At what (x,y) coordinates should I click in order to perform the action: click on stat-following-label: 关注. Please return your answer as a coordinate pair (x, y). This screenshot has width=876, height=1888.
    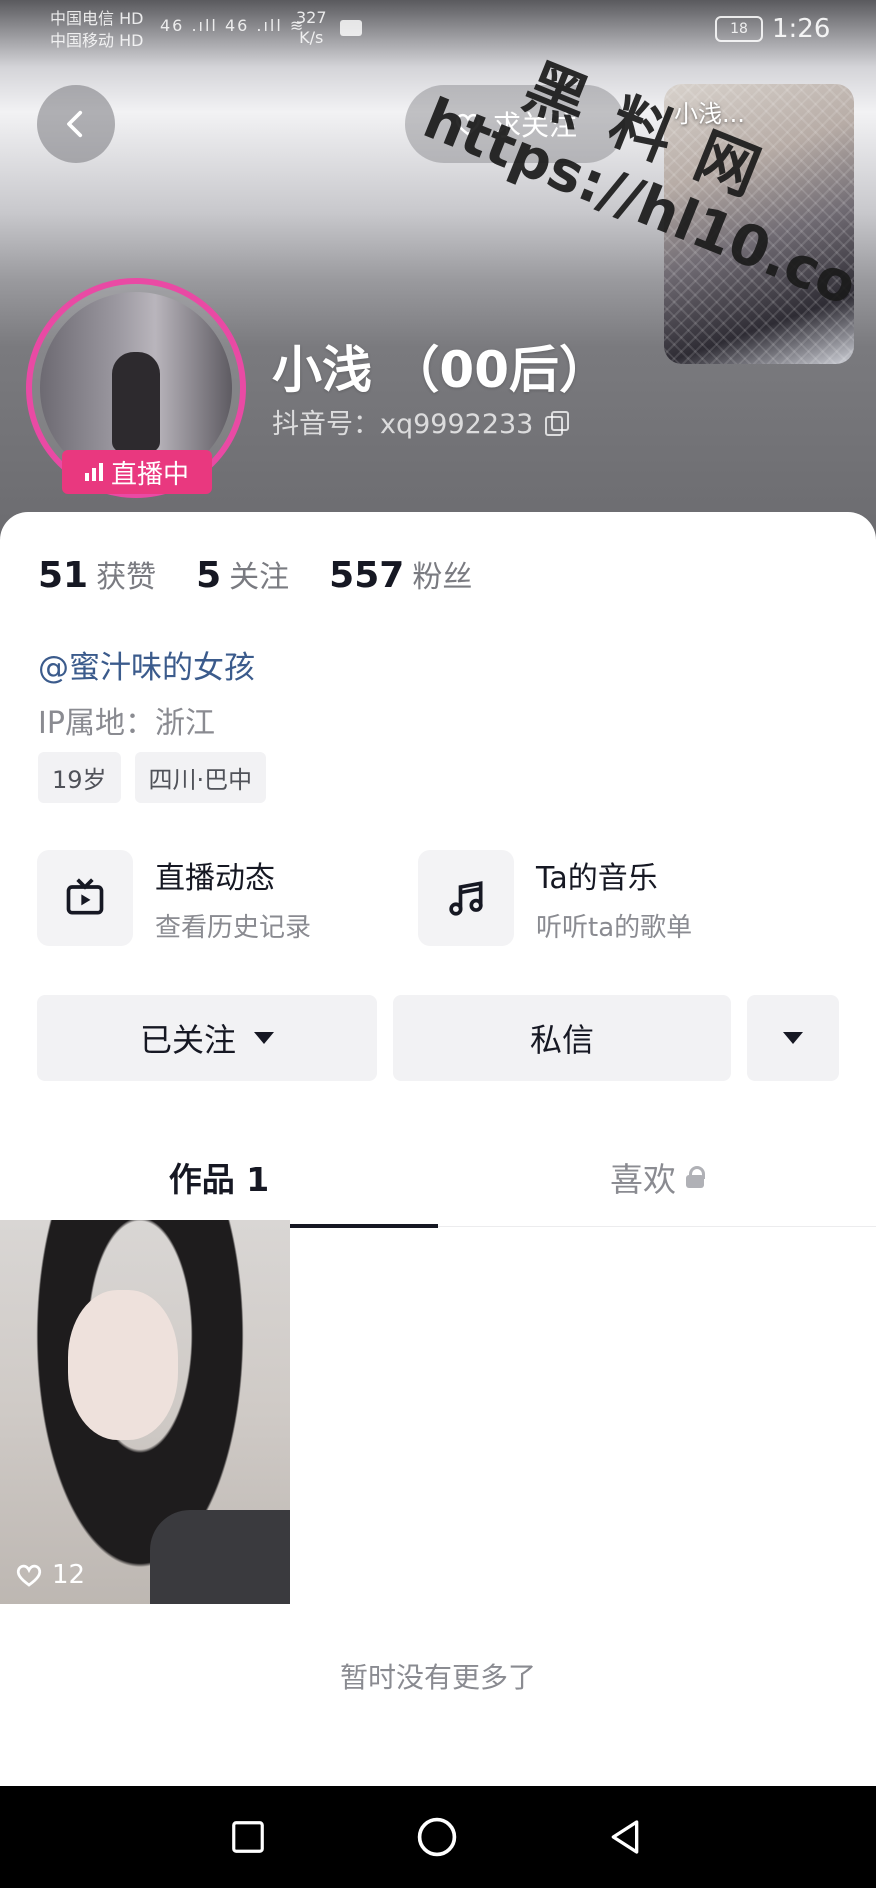
    Looking at the image, I should click on (259, 577).